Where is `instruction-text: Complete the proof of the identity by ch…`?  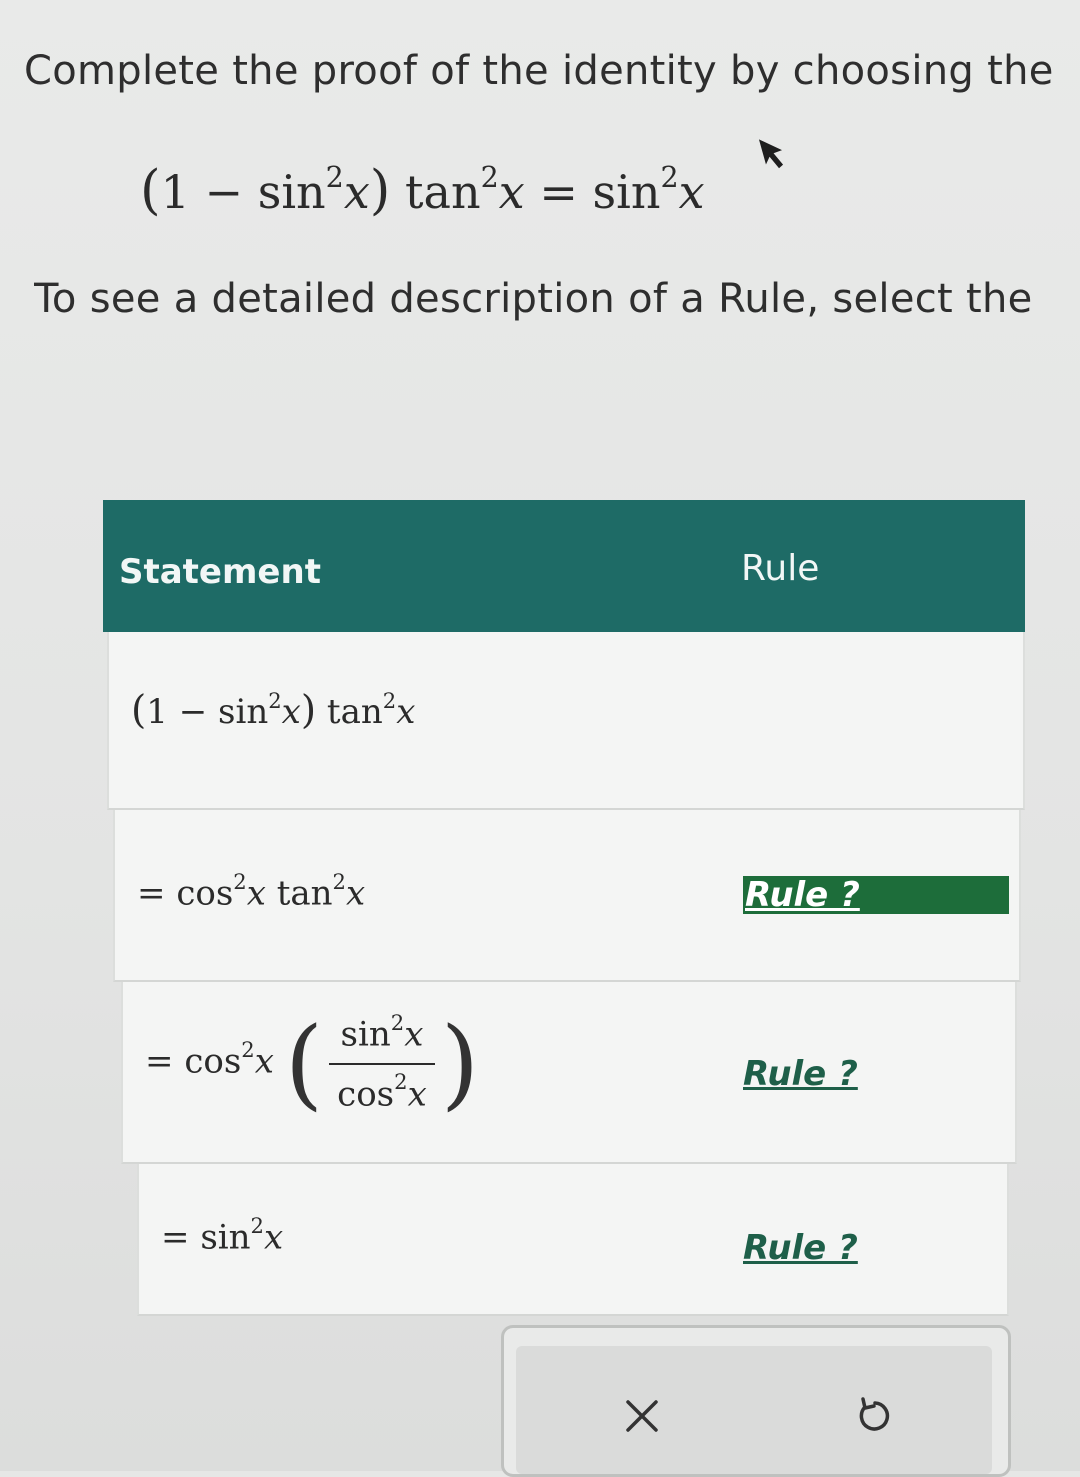 instruction-text: Complete the proof of the identity by ch… is located at coordinates (539, 71).